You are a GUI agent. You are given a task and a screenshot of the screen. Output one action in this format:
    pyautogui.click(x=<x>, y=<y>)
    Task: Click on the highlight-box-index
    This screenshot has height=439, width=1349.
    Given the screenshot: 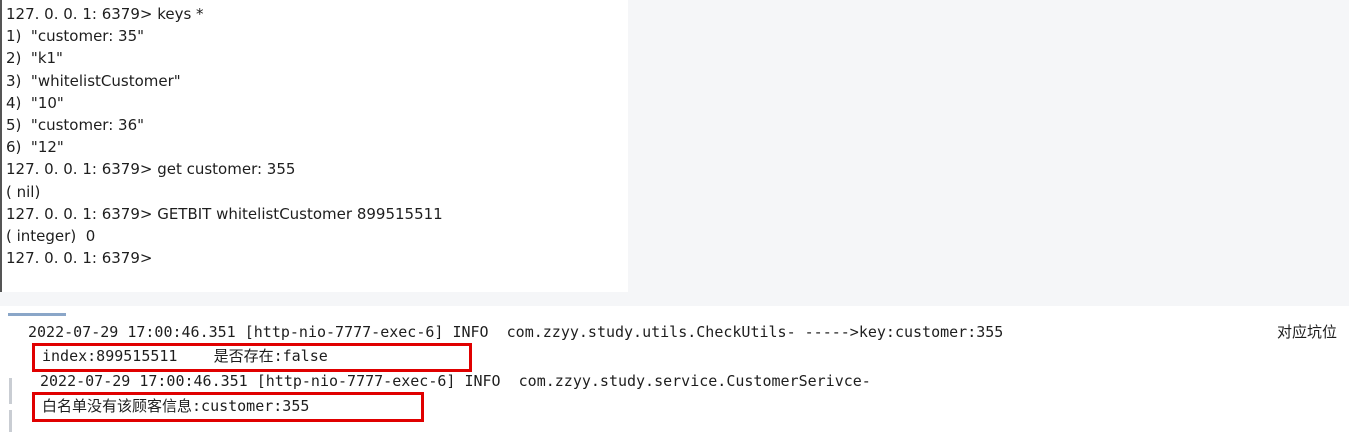 What is the action you would take?
    pyautogui.click(x=252, y=357)
    